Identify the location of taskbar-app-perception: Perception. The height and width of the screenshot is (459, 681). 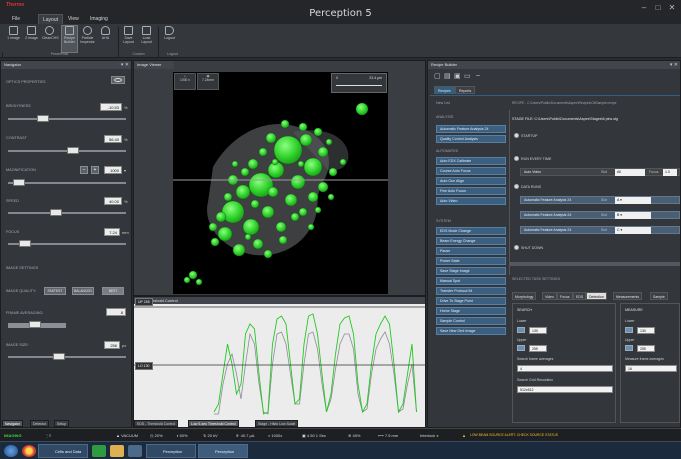
(223, 451).